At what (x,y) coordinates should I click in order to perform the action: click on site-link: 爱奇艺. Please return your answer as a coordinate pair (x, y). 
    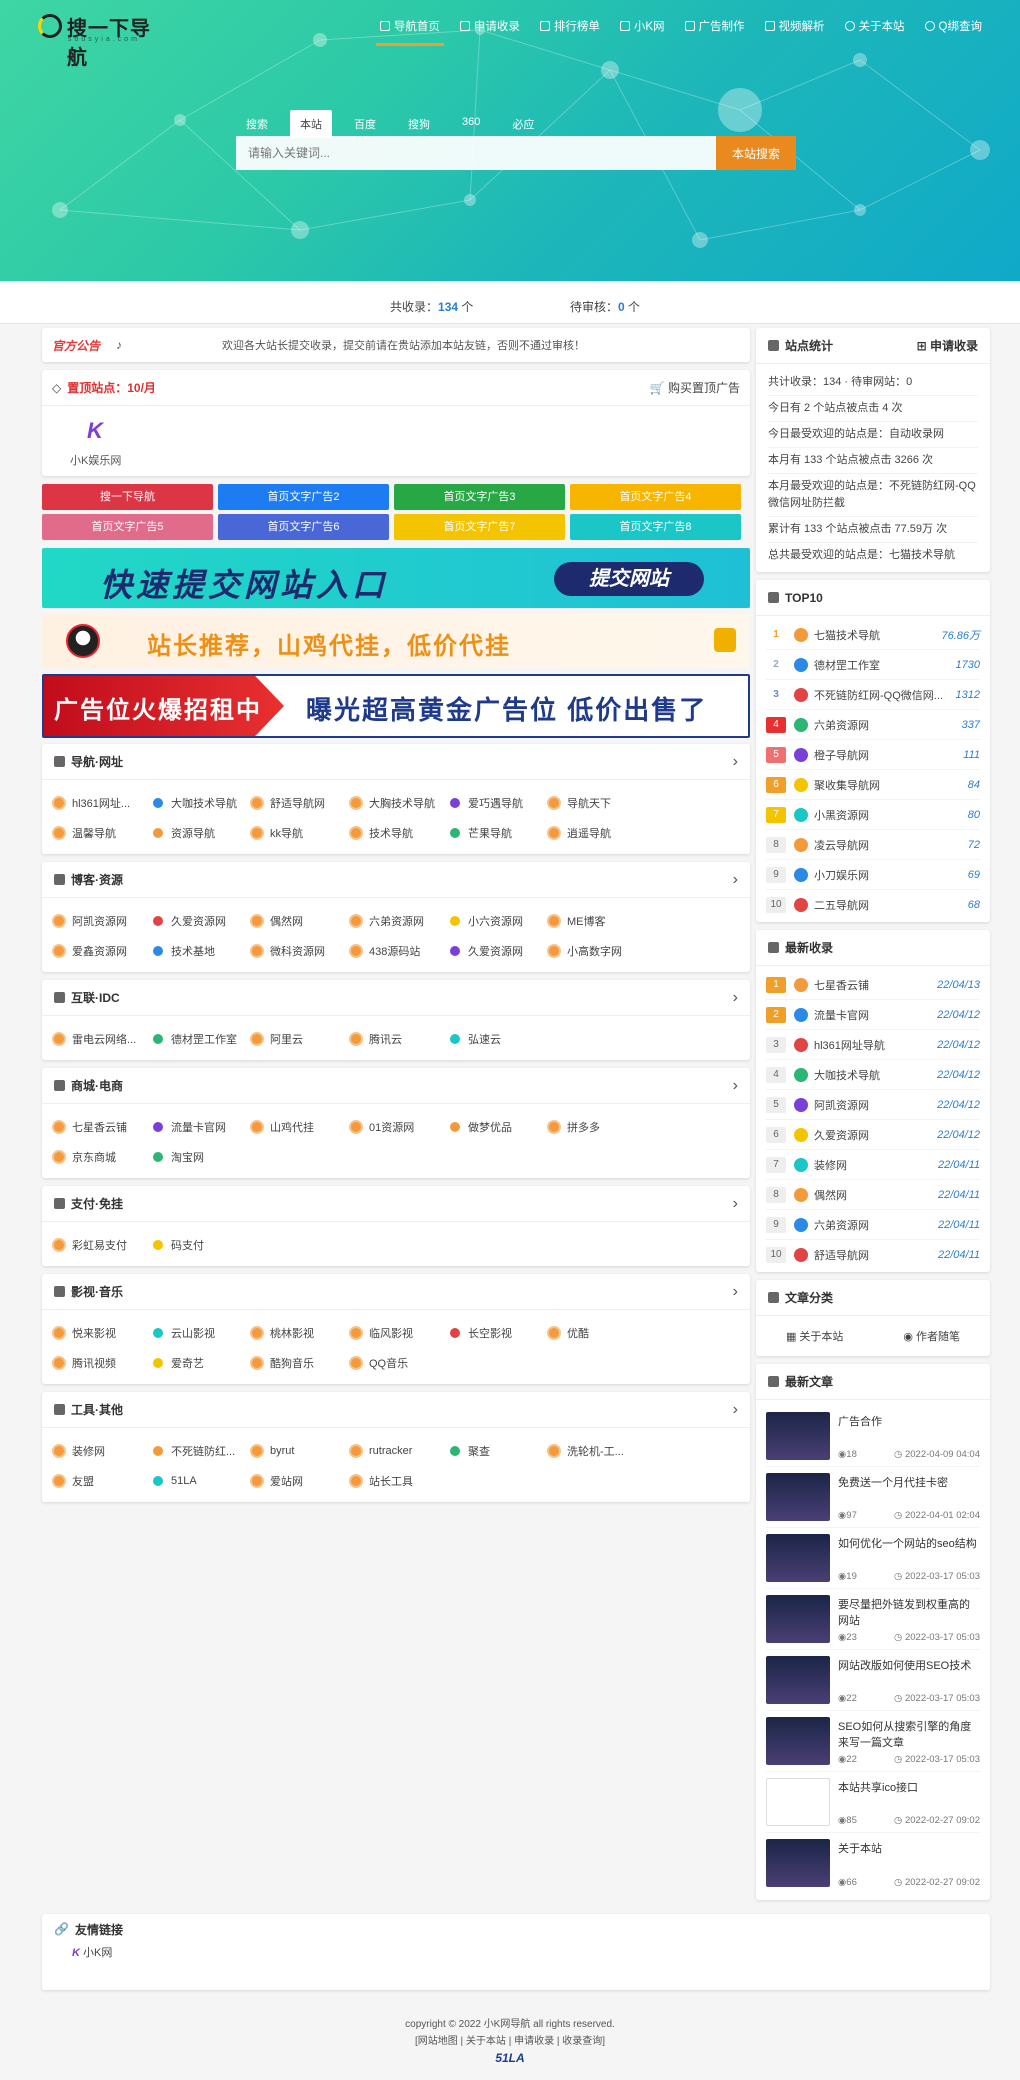
    Looking at the image, I should click on (200, 1363).